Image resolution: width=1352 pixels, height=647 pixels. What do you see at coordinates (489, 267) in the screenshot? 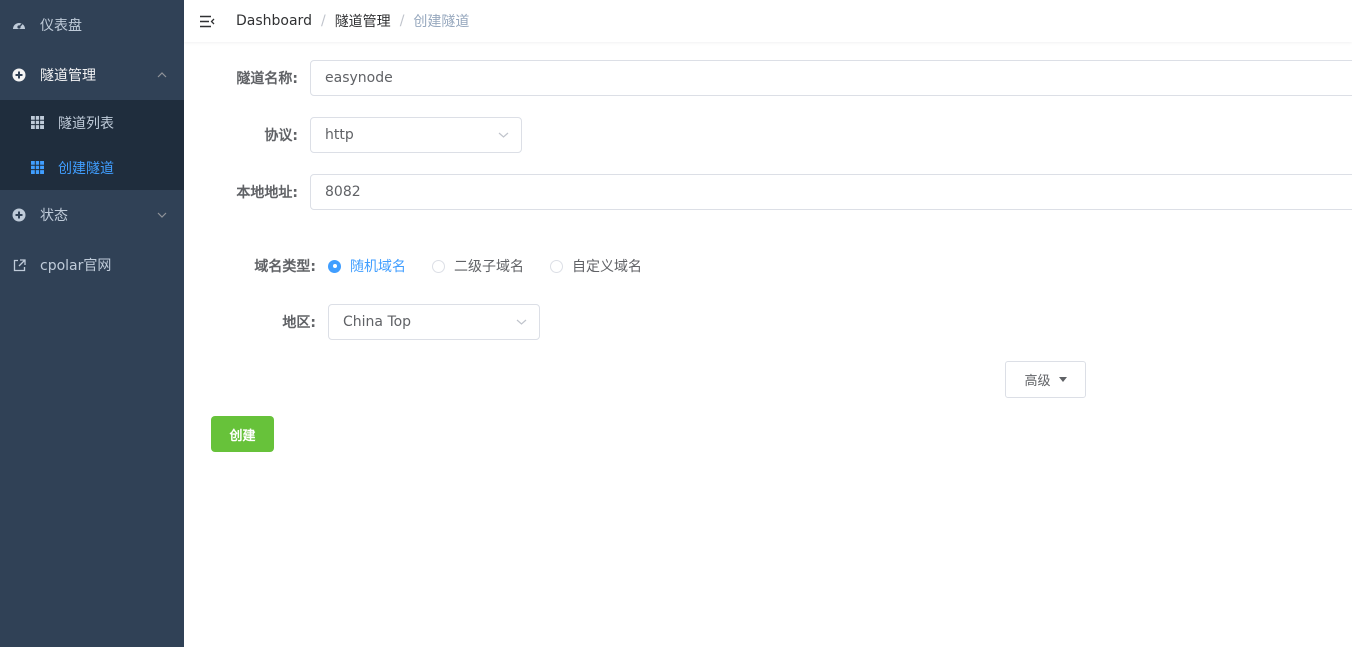
I see `radio-label: 二级子域名` at bounding box center [489, 267].